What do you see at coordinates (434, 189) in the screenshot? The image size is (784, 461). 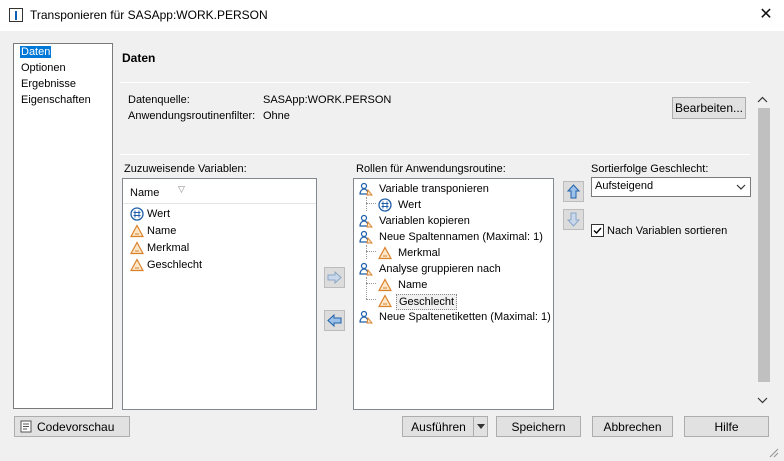 I see `role-label: Variable transponieren` at bounding box center [434, 189].